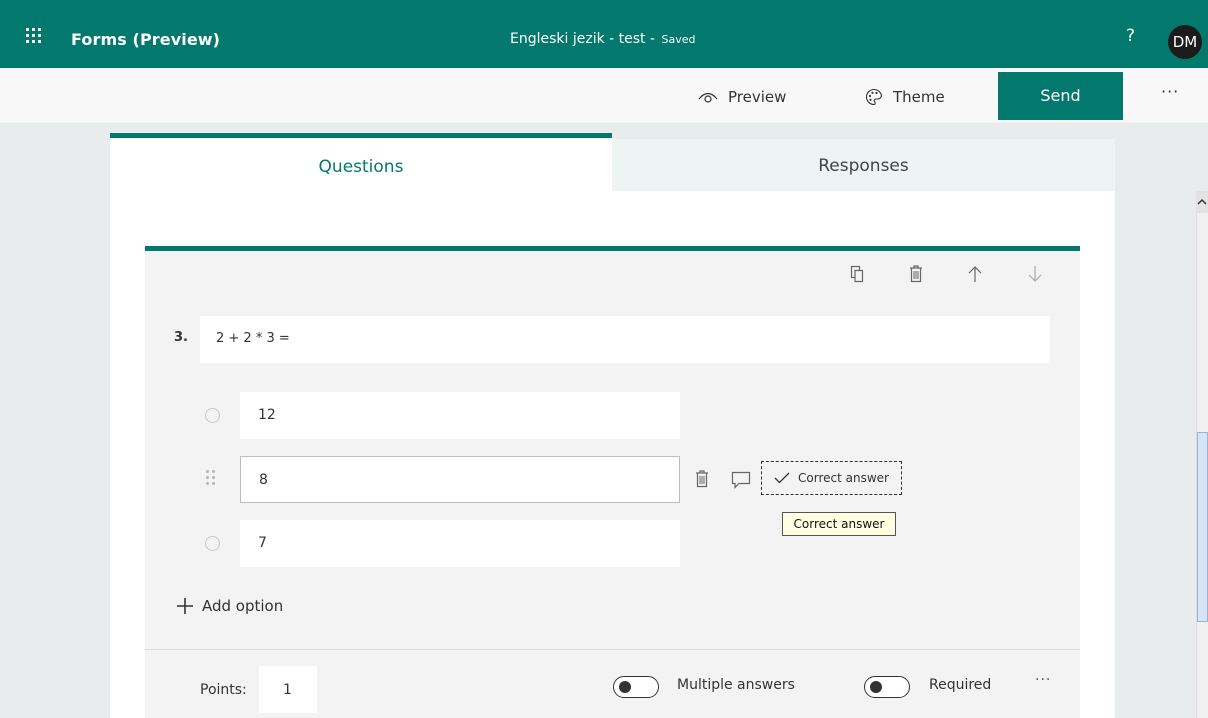 This screenshot has height=718, width=1208. I want to click on help-button: ?, so click(1130, 36).